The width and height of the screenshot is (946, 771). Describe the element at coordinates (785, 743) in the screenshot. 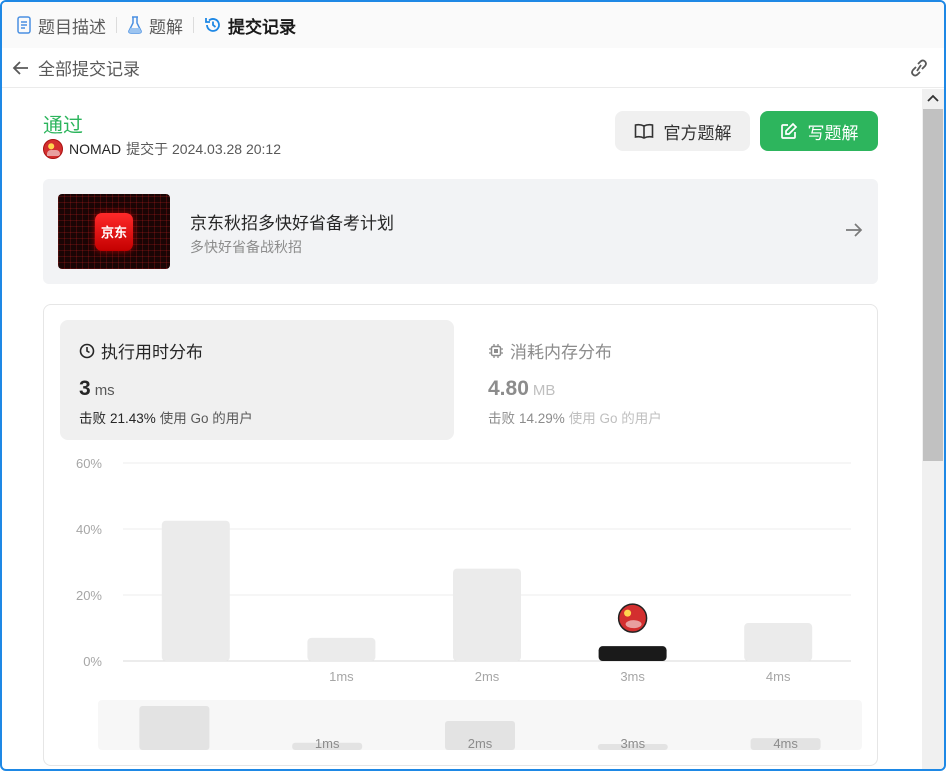

I see `overview-tick-label: 4ms` at that location.